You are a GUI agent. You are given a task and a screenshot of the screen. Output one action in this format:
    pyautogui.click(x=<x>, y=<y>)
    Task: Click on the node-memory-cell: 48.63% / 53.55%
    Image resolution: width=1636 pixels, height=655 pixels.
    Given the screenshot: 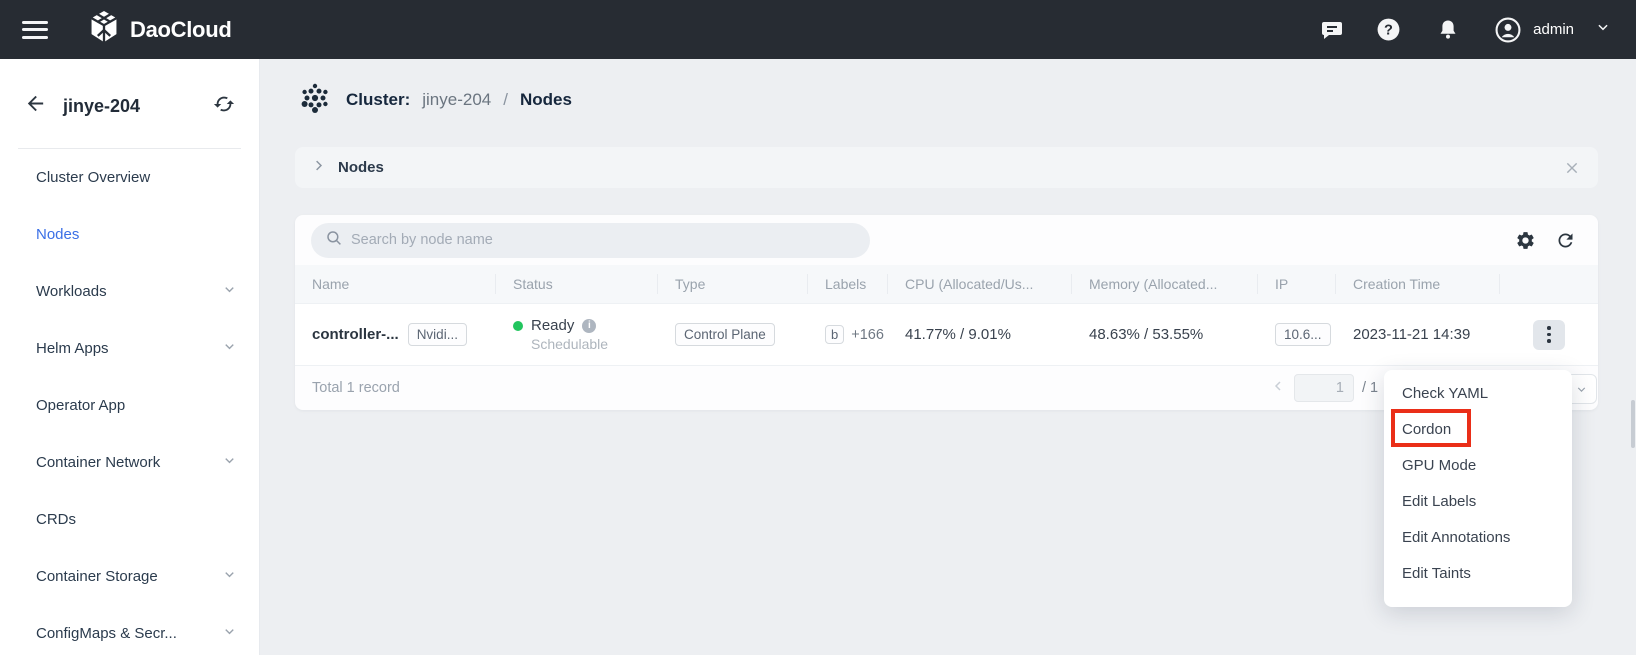 What is the action you would take?
    pyautogui.click(x=1146, y=334)
    